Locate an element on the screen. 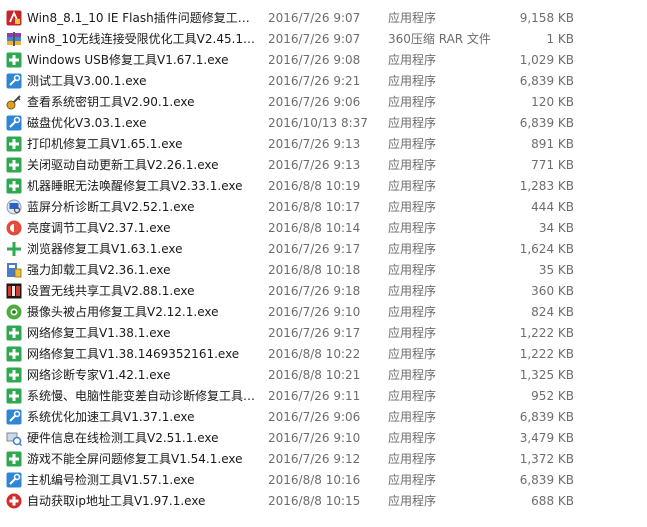 Image resolution: width=647 pixels, height=527 pixels. ie-flash-repair-icon is located at coordinates (14, 18).